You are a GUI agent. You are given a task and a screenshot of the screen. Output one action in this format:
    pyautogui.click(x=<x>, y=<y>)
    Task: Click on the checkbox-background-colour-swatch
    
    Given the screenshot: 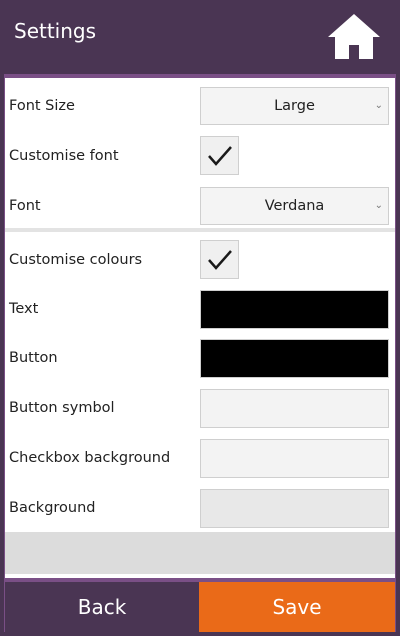 What is the action you would take?
    pyautogui.click(x=294, y=458)
    